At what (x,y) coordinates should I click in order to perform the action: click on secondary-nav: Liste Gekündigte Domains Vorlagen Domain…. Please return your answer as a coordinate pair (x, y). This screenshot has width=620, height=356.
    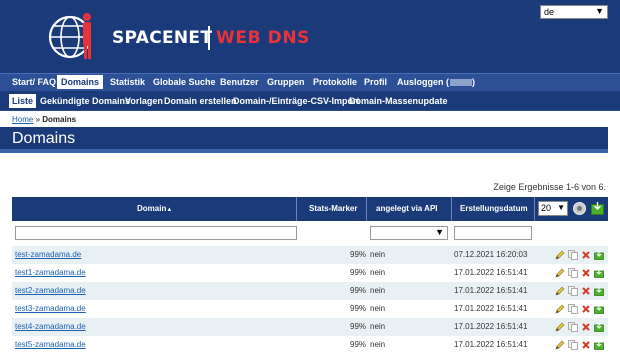
    Looking at the image, I should click on (310, 101).